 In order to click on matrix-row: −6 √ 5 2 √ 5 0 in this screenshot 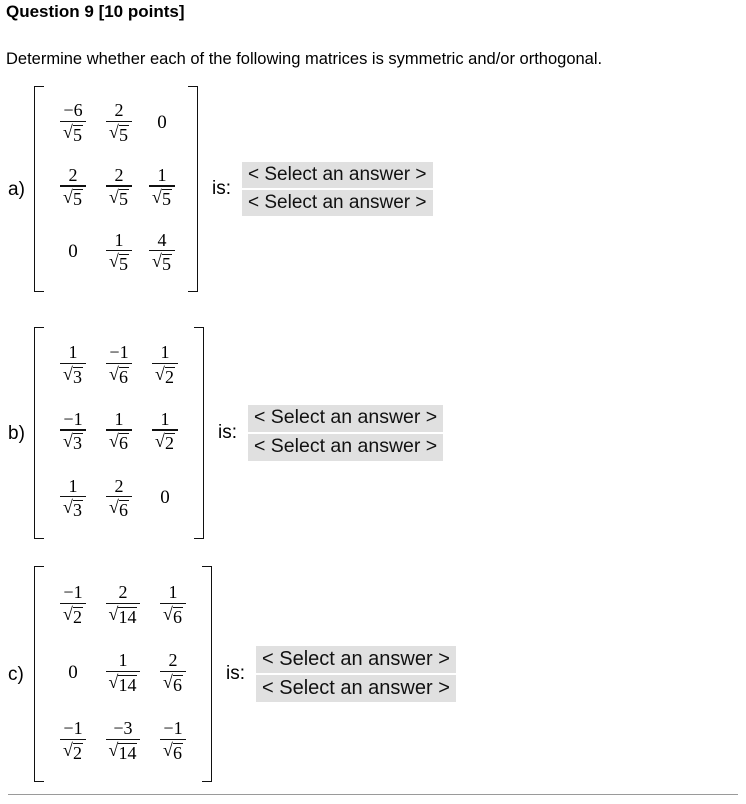, I will do `click(116, 123)`.